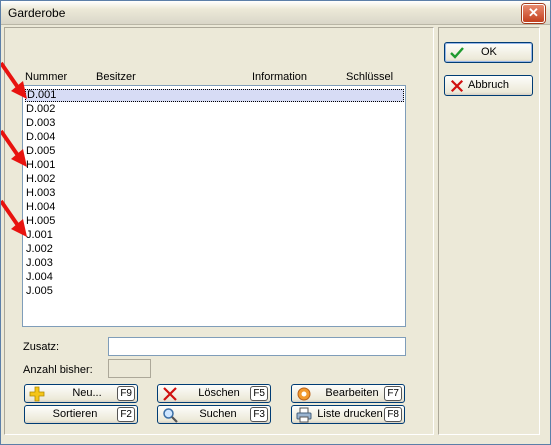 This screenshot has width=551, height=445. I want to click on print-list-button-key: F8, so click(393, 414).